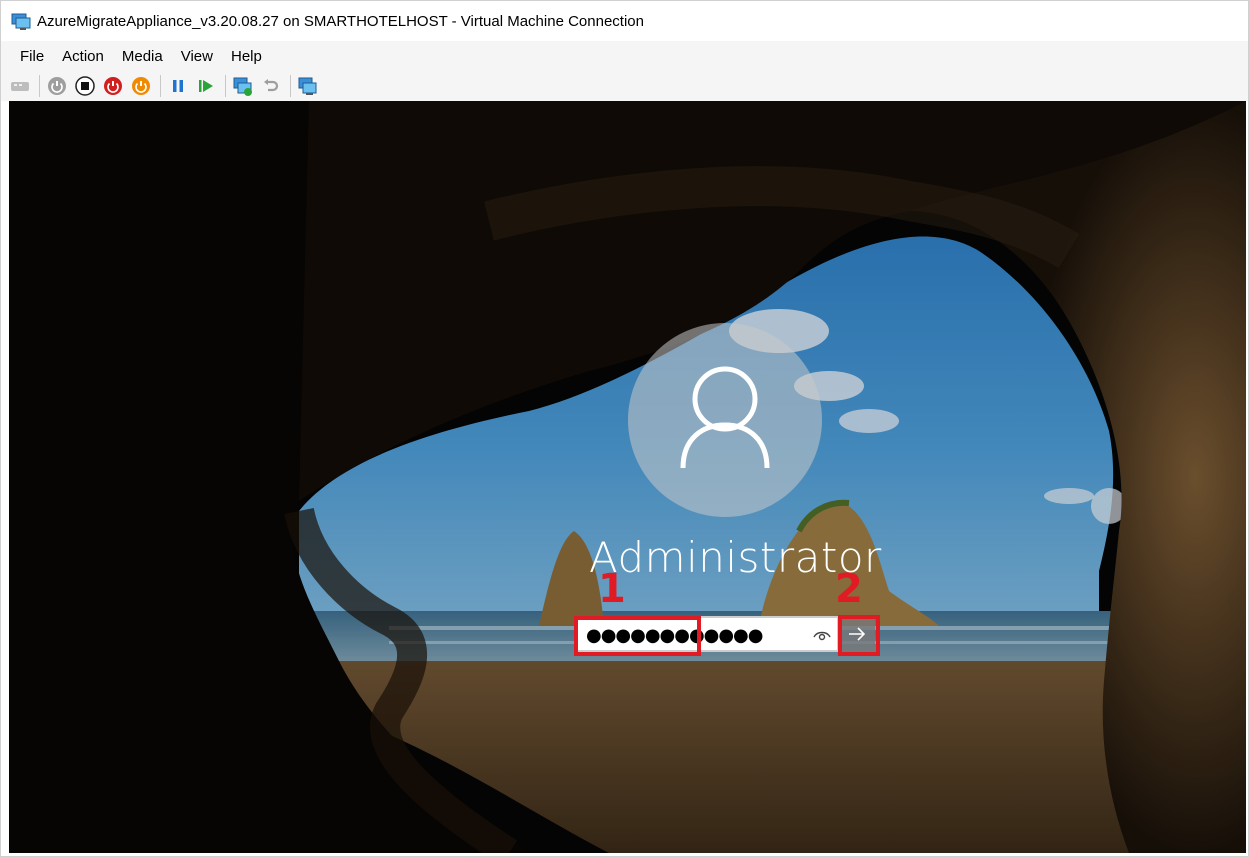 The width and height of the screenshot is (1249, 857). Describe the element at coordinates (113, 86) in the screenshot. I see `shut-down-icon` at that location.